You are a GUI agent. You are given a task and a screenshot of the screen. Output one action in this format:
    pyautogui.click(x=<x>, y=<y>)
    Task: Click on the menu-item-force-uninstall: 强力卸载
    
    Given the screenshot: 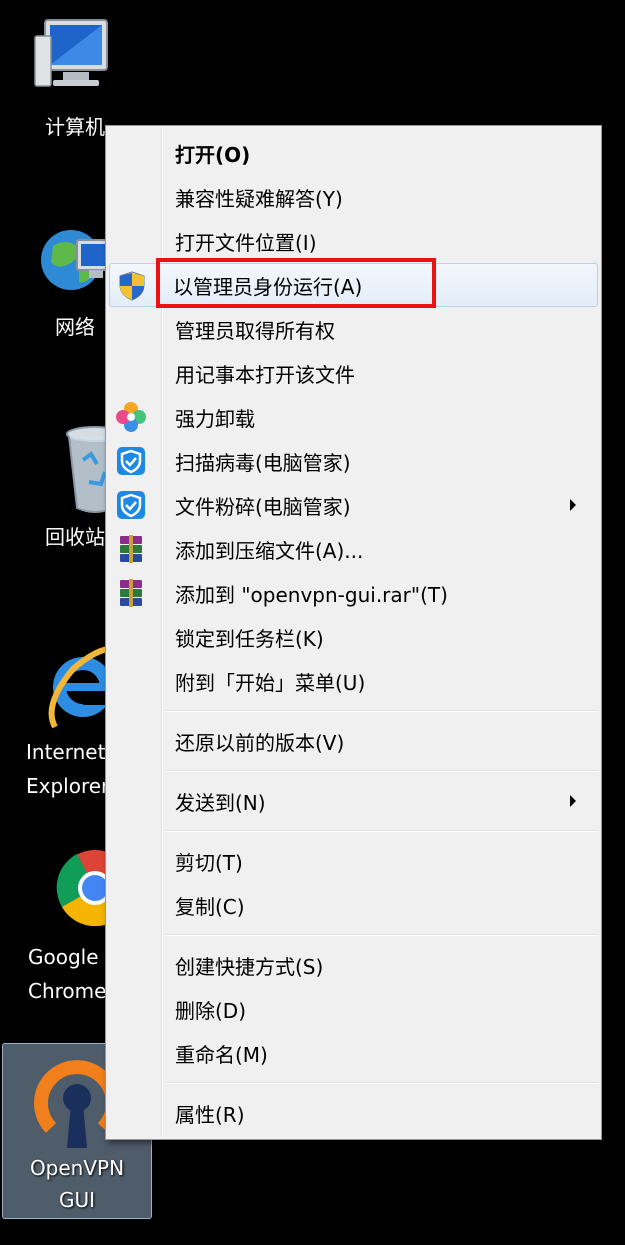 What is the action you would take?
    pyautogui.click(x=353, y=417)
    